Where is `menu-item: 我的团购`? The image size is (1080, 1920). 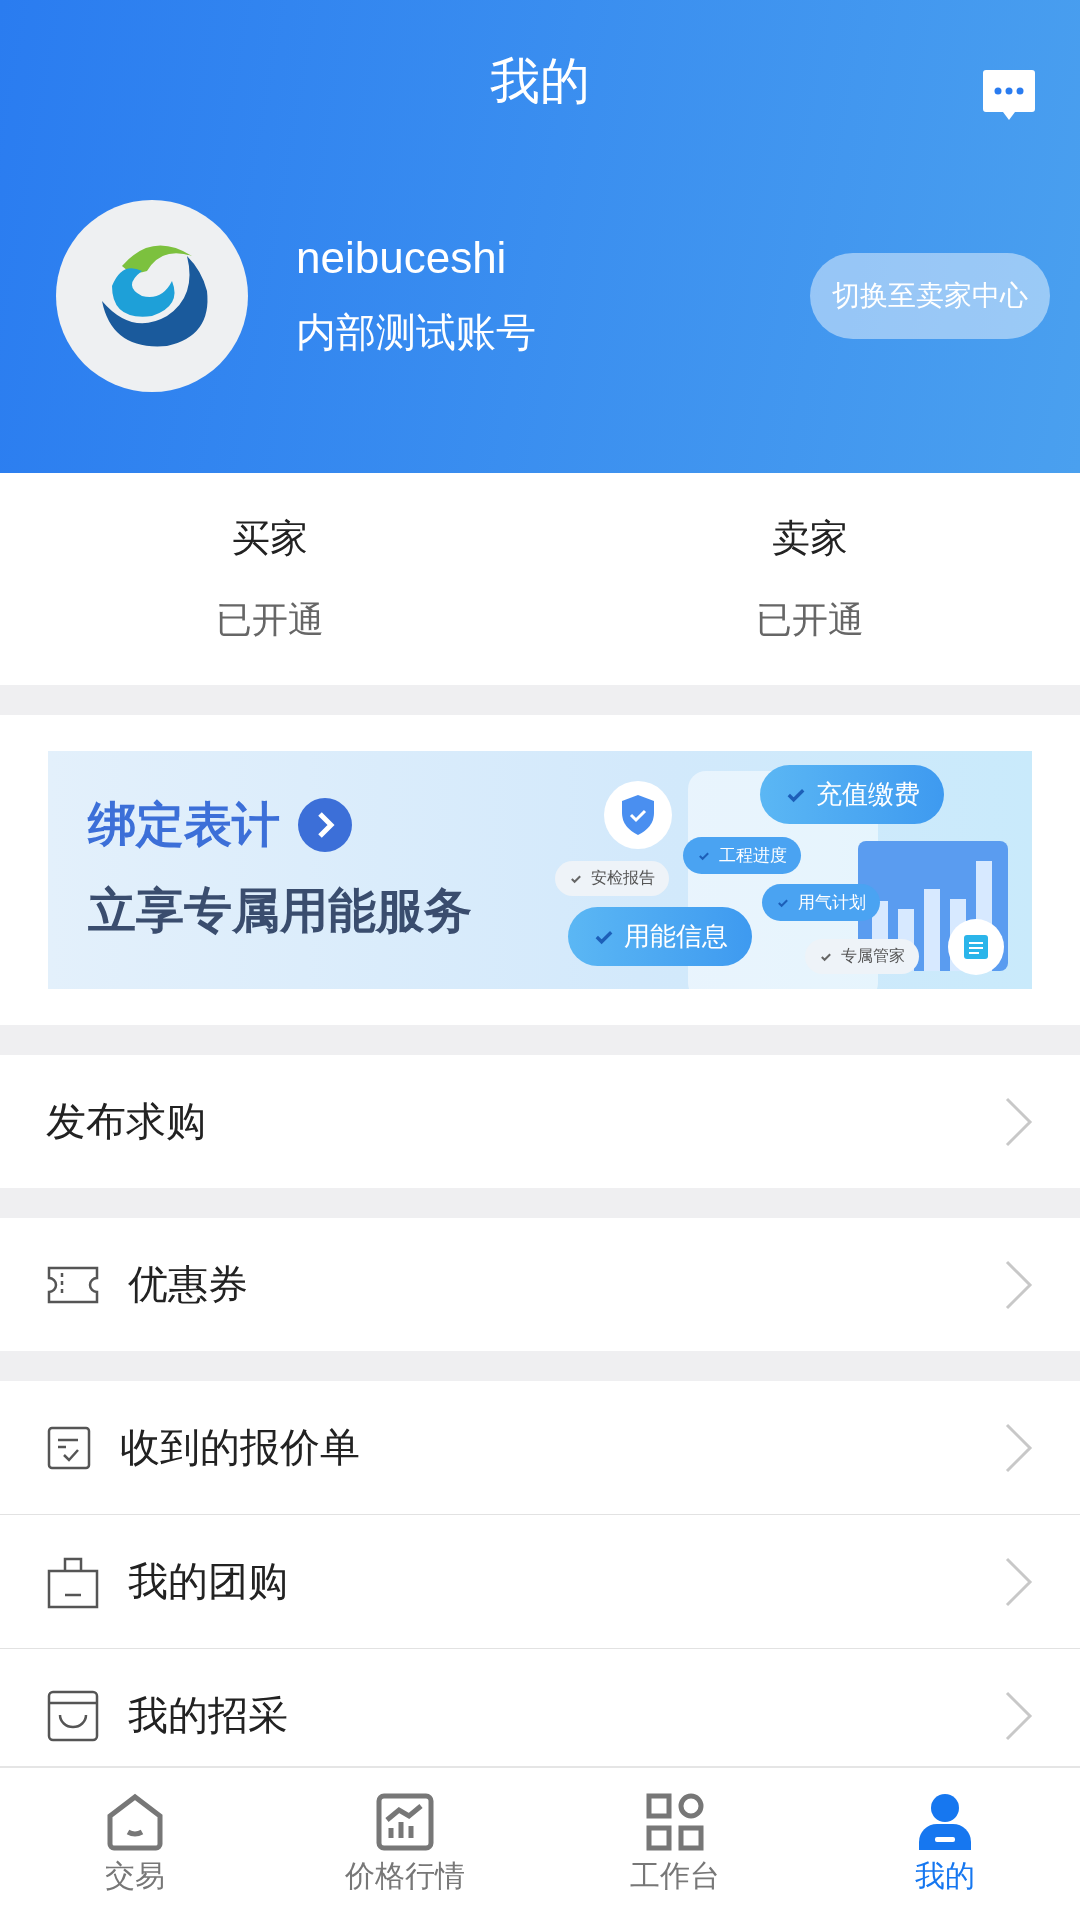 menu-item: 我的团购 is located at coordinates (540, 1581).